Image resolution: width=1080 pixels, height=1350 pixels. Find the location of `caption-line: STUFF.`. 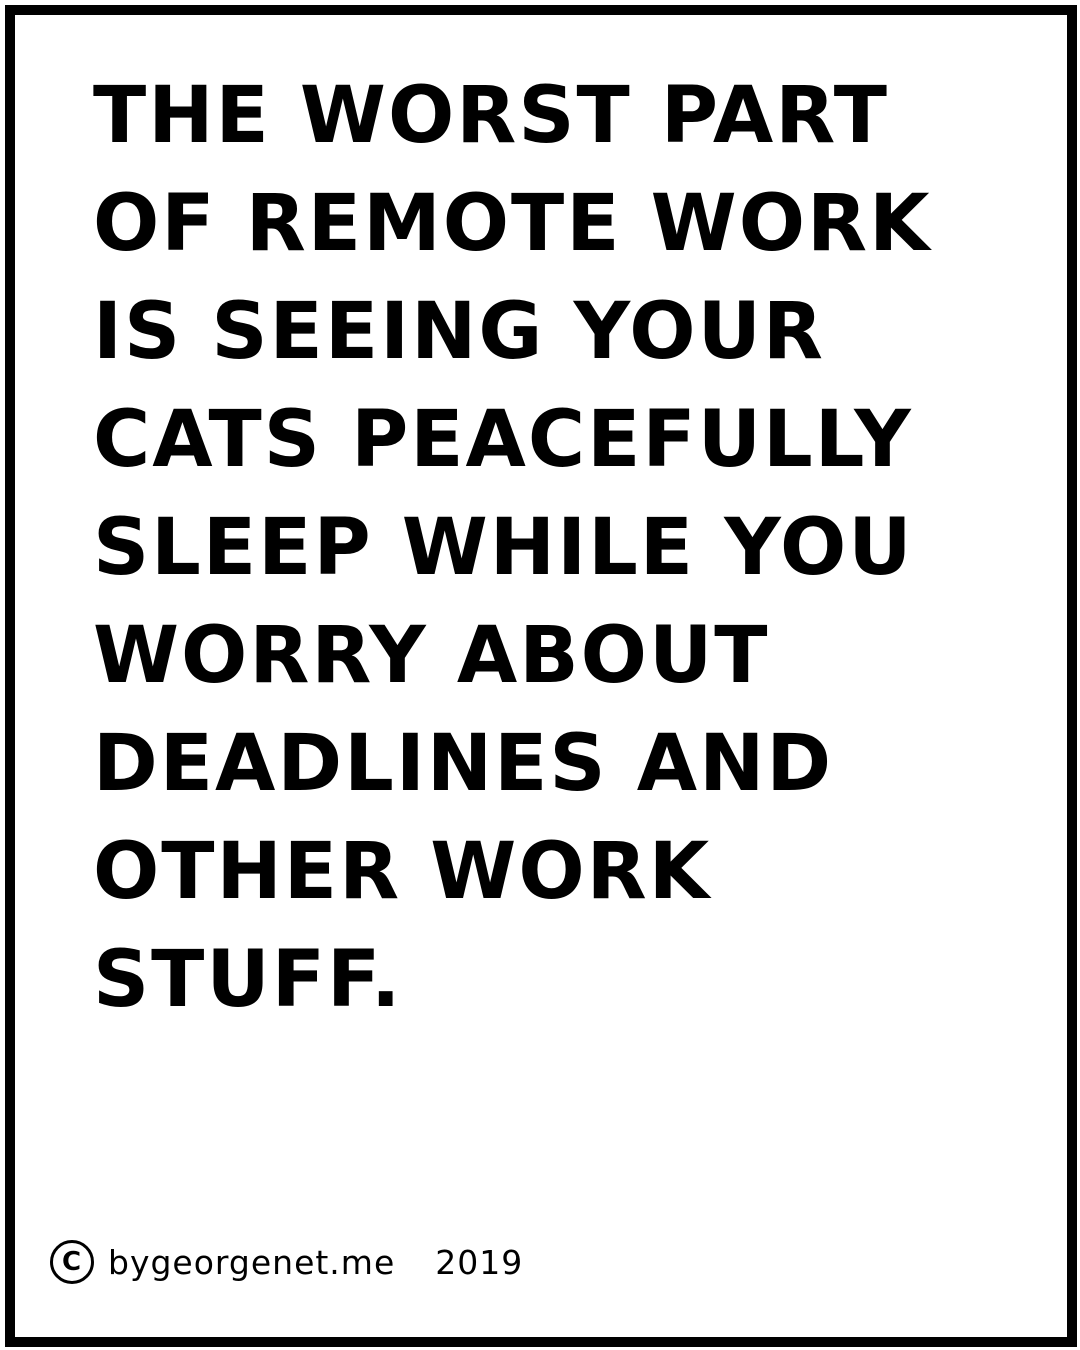

caption-line: STUFF. is located at coordinates (248, 980).